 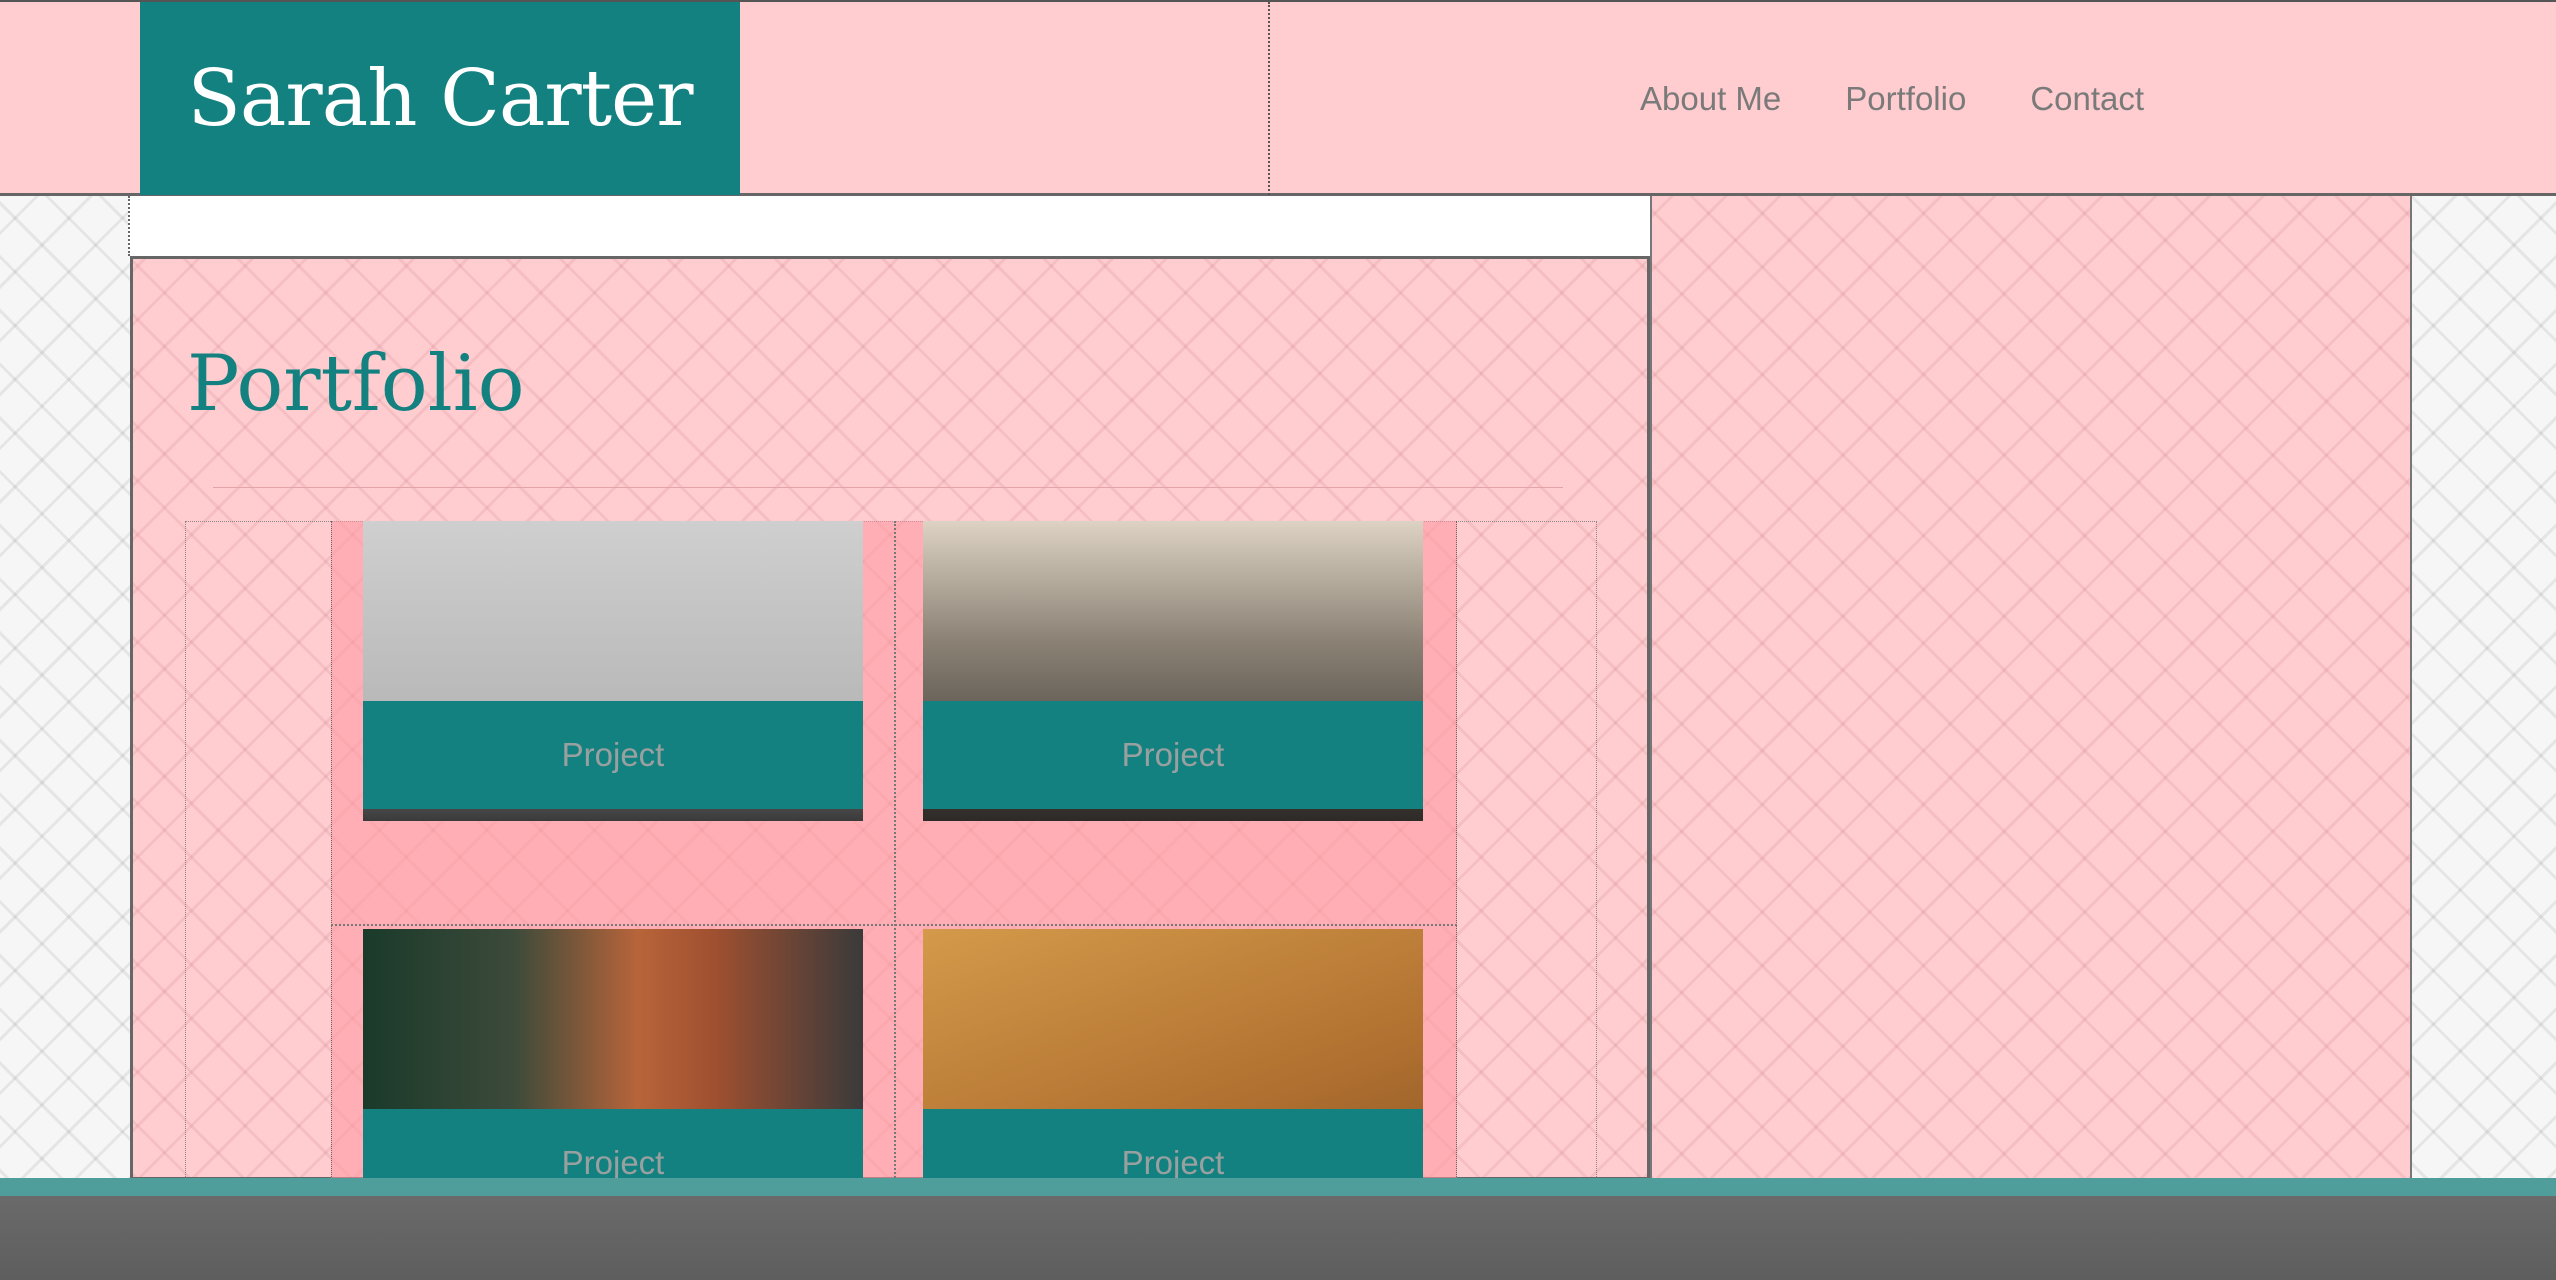 I want to click on title-divider, so click(x=888, y=487).